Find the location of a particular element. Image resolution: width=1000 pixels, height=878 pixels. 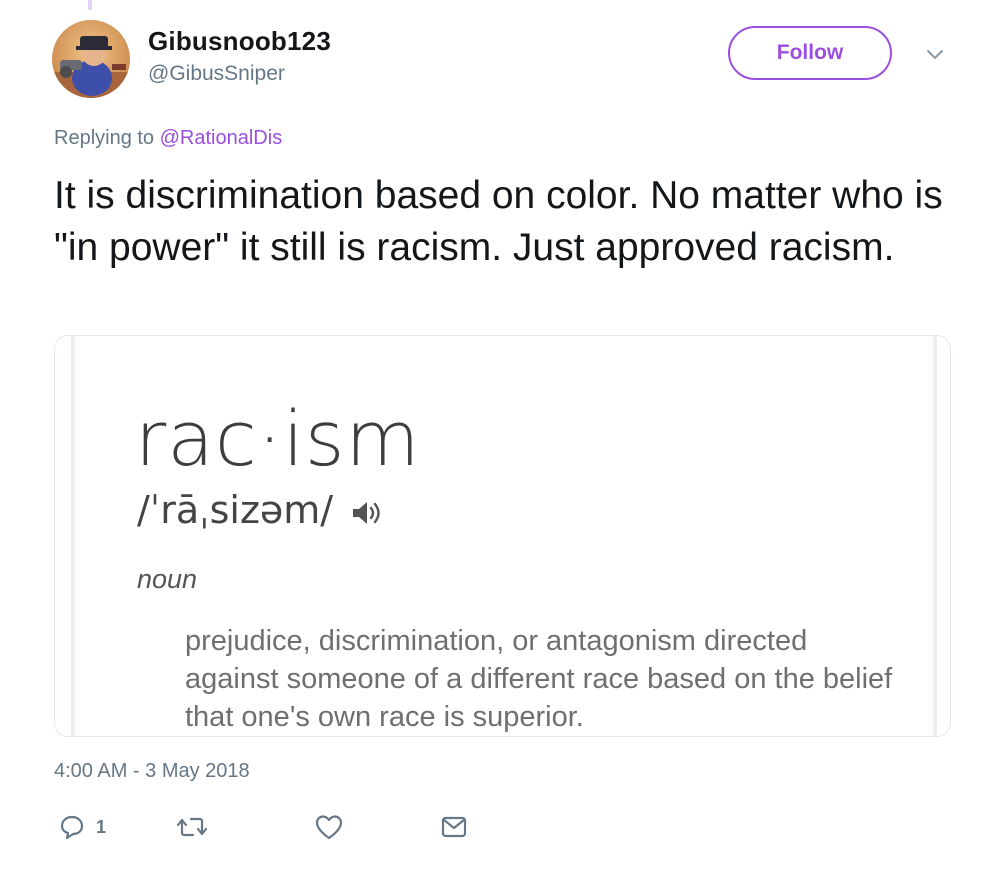

reply-icon is located at coordinates (72, 827).